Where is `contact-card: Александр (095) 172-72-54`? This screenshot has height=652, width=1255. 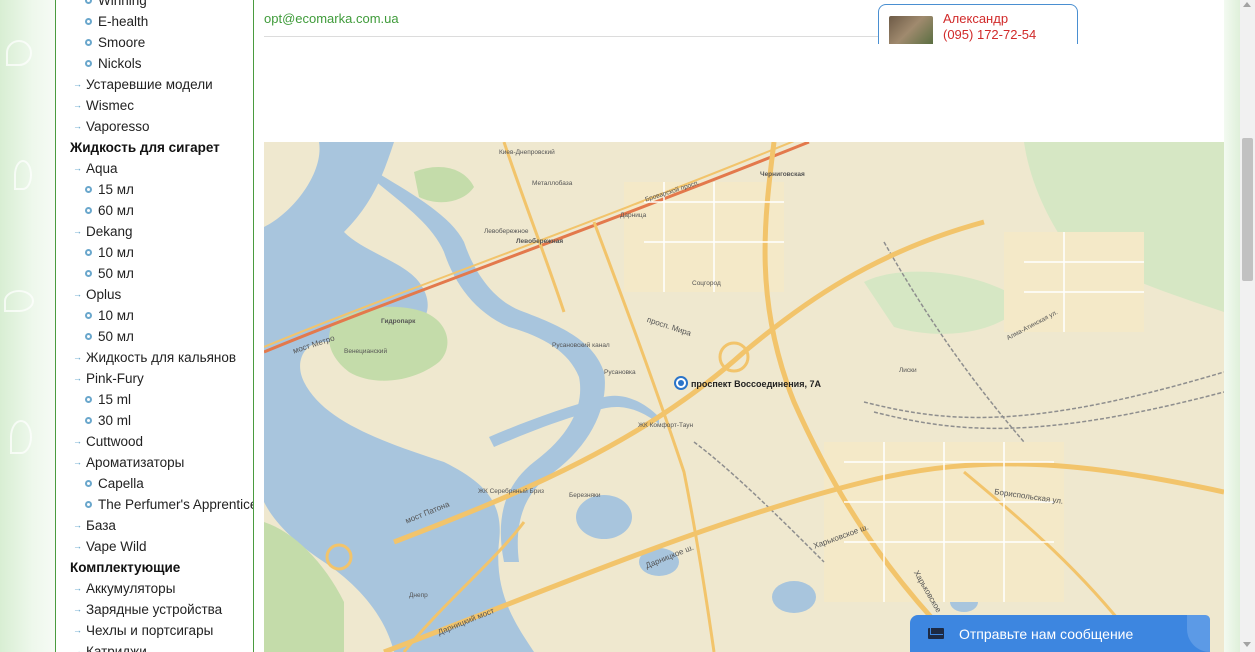 contact-card: Александр (095) 172-72-54 is located at coordinates (978, 24).